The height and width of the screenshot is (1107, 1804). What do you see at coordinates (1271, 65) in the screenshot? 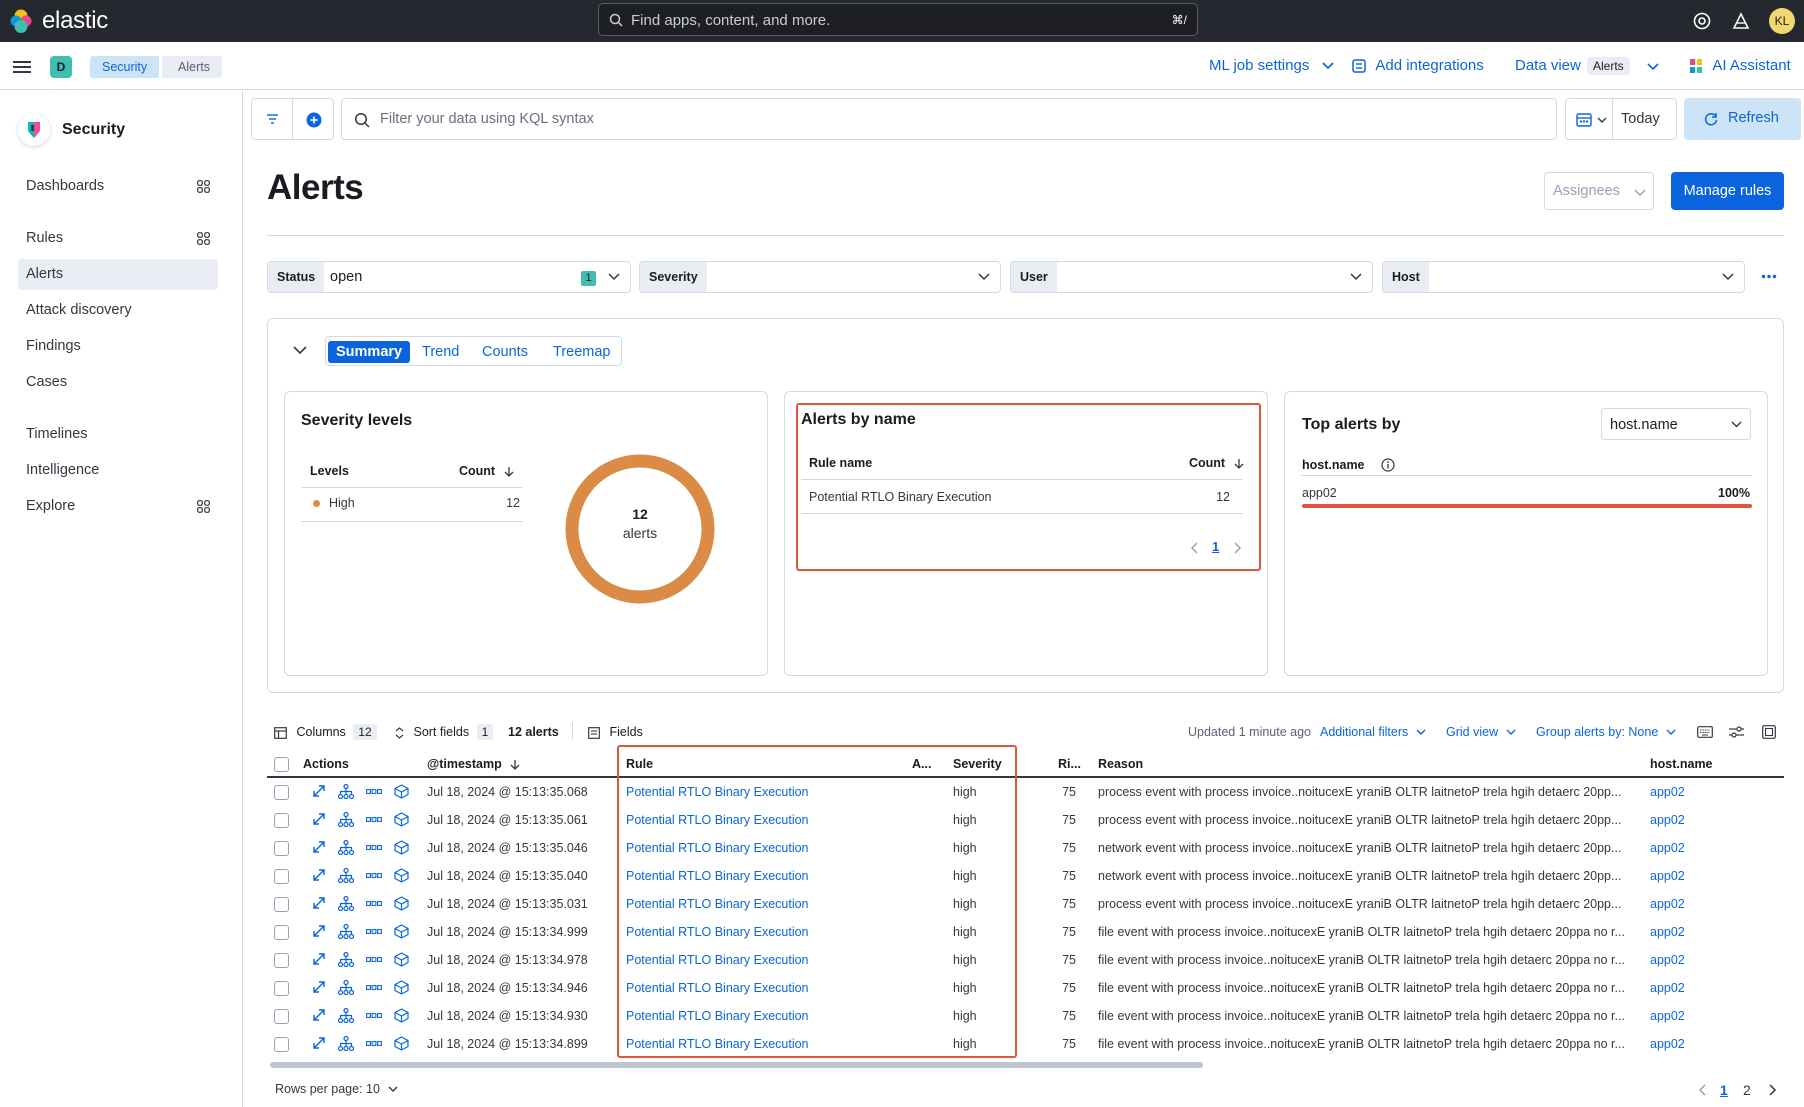
I see `ml-job-settings-button: ML job settings` at bounding box center [1271, 65].